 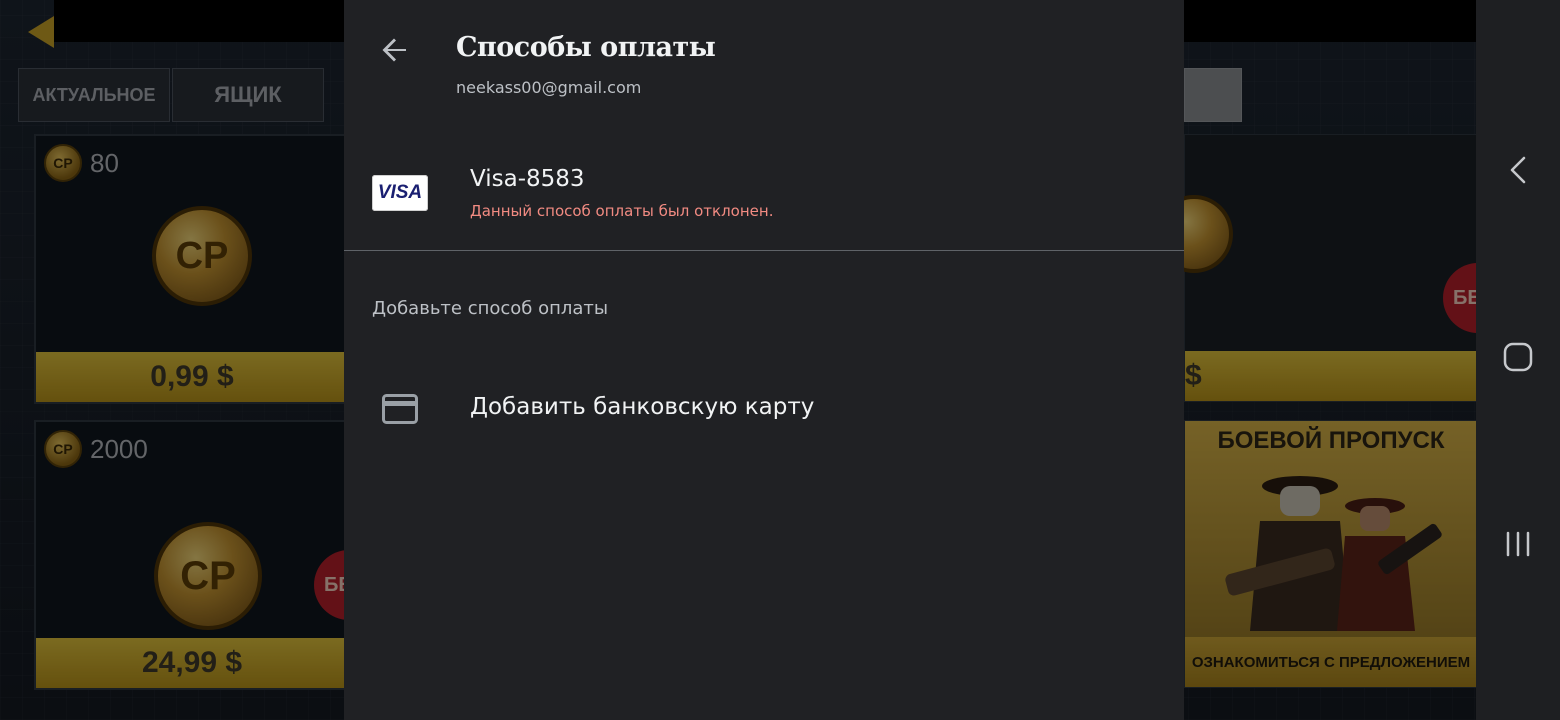 What do you see at coordinates (400, 193) in the screenshot?
I see `visa-logo-icon: VISA` at bounding box center [400, 193].